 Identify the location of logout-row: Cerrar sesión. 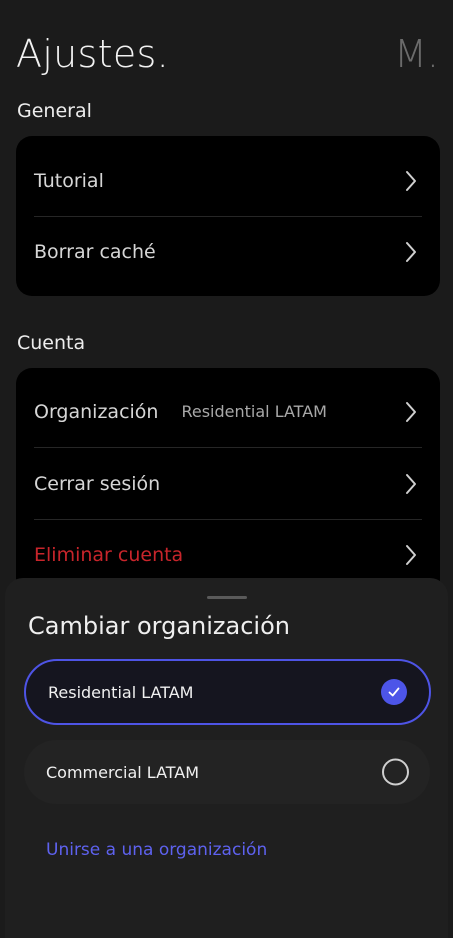
(228, 484).